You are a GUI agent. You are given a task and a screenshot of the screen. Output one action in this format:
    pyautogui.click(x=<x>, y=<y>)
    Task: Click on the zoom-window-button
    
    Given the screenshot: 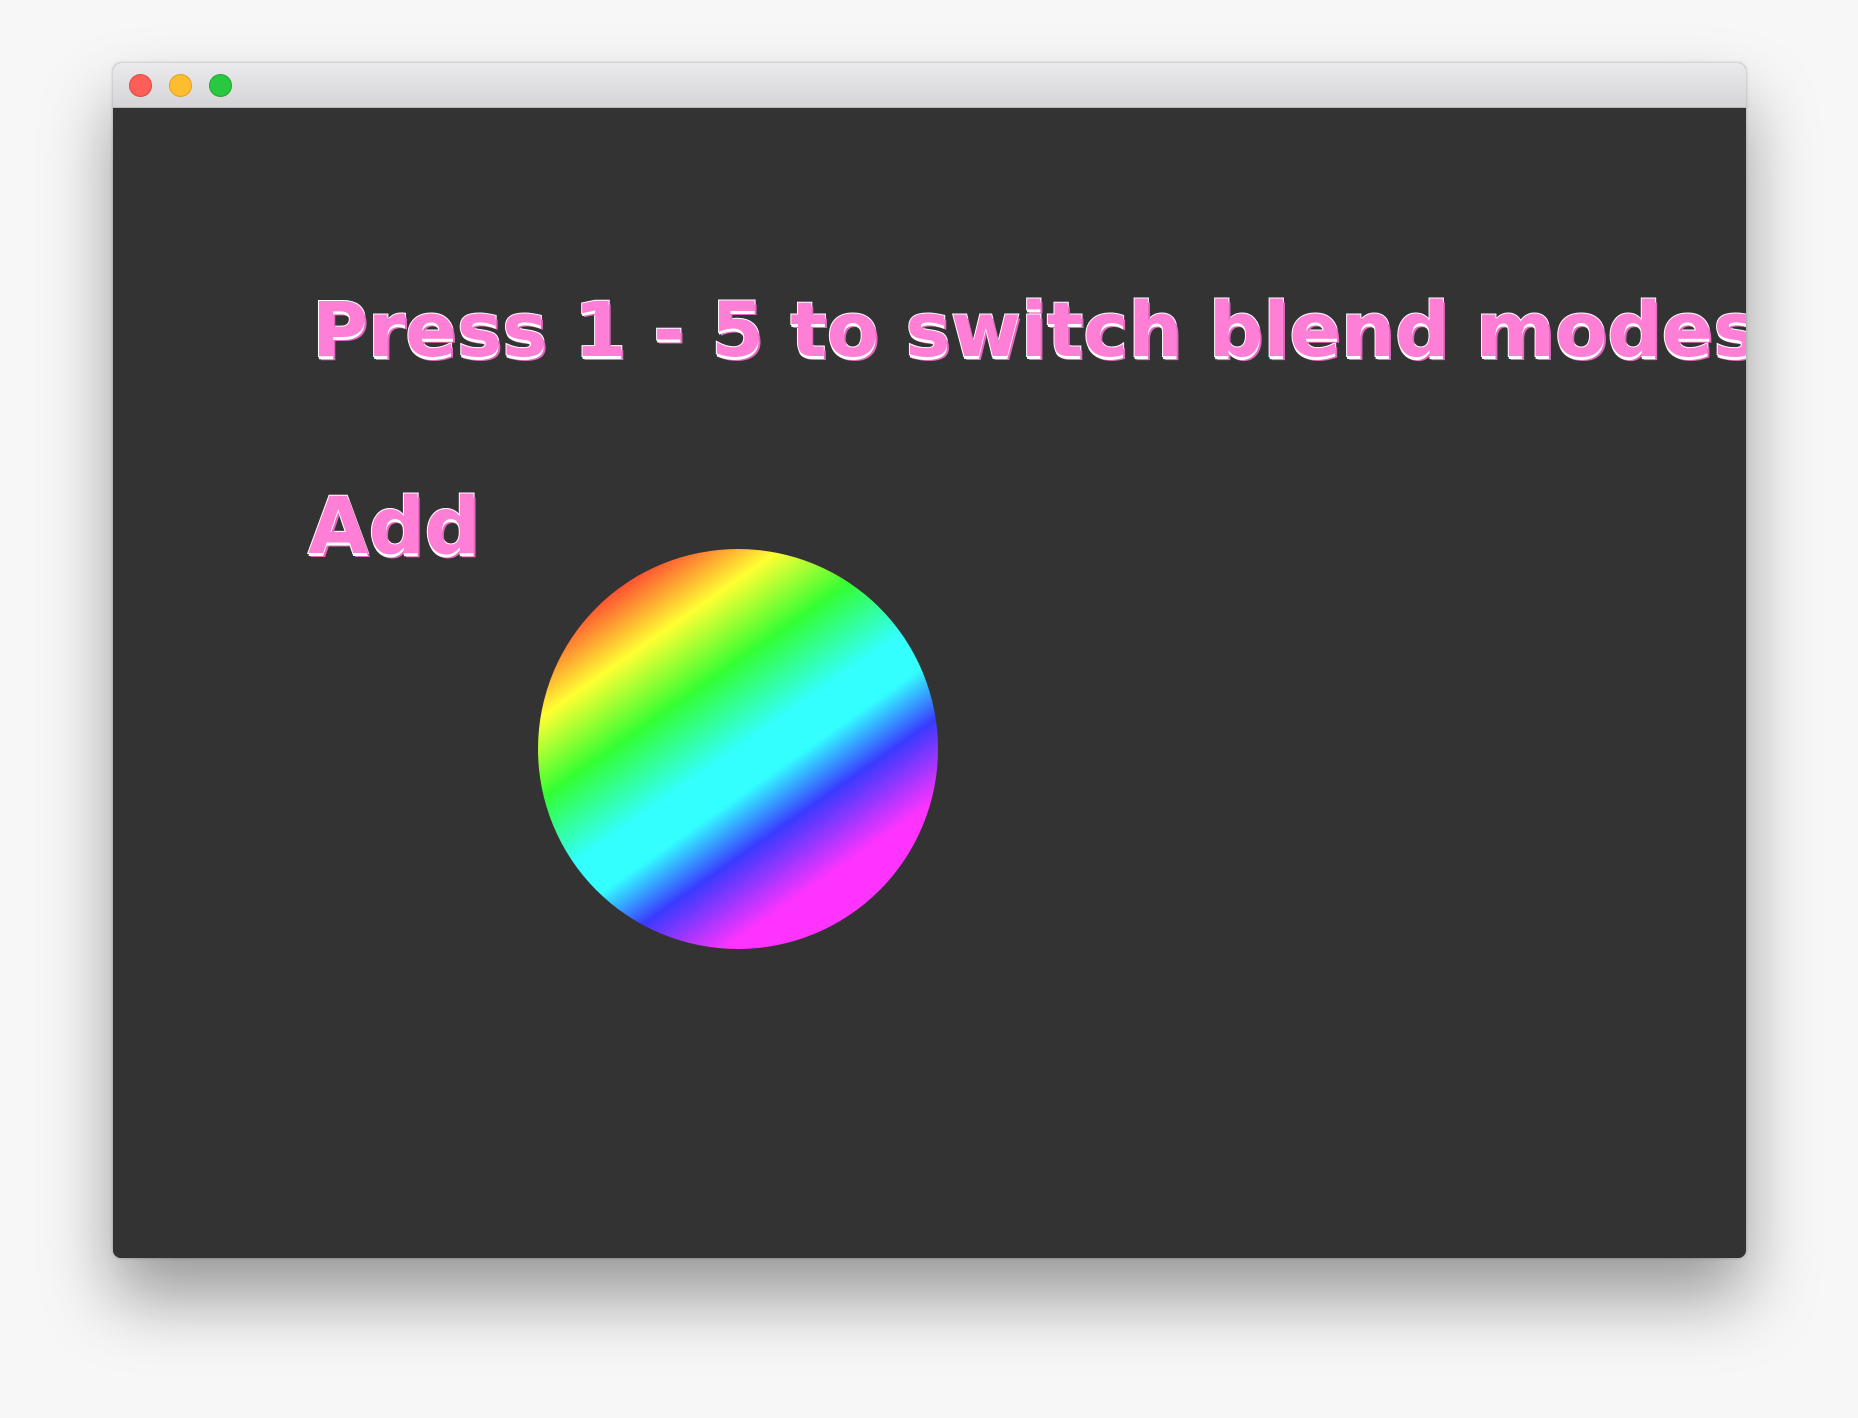 What is the action you would take?
    pyautogui.click(x=220, y=85)
    